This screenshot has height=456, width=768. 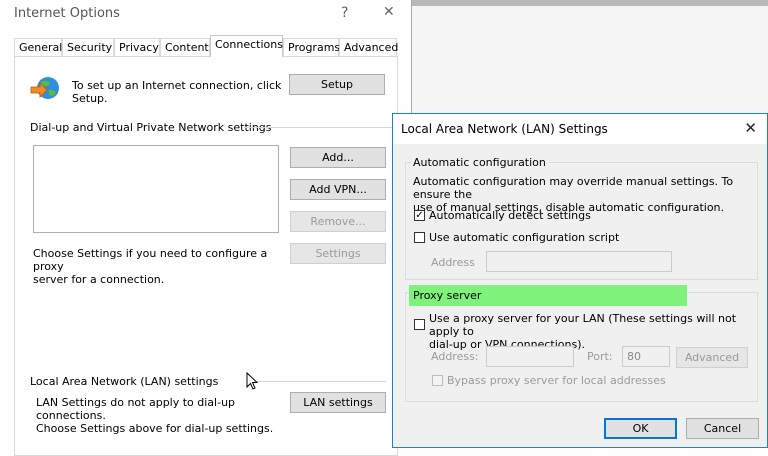 I want to click on connections-listbox, so click(x=156, y=189).